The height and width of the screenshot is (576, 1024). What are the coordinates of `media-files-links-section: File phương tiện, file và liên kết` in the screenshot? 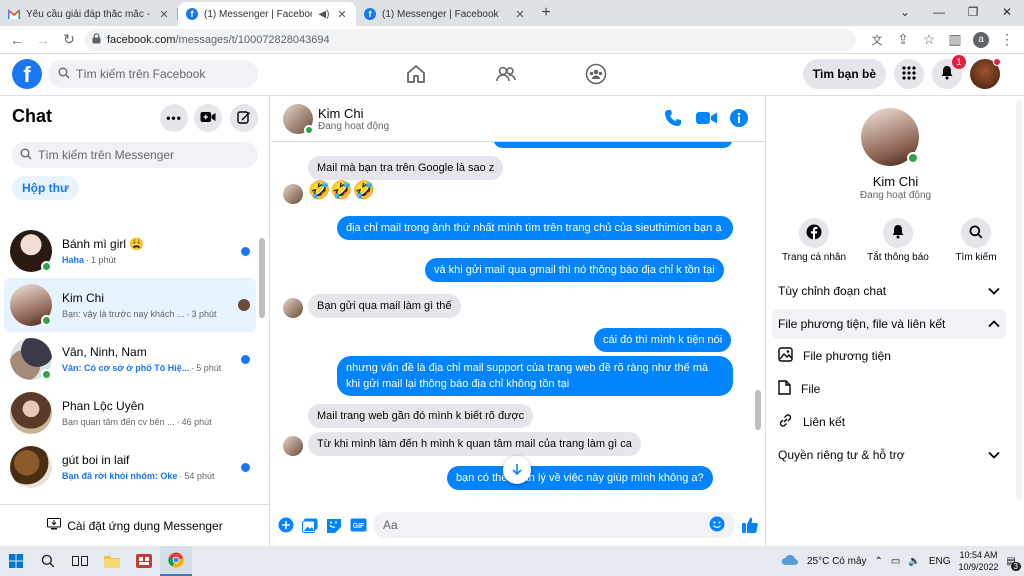 It's located at (889, 324).